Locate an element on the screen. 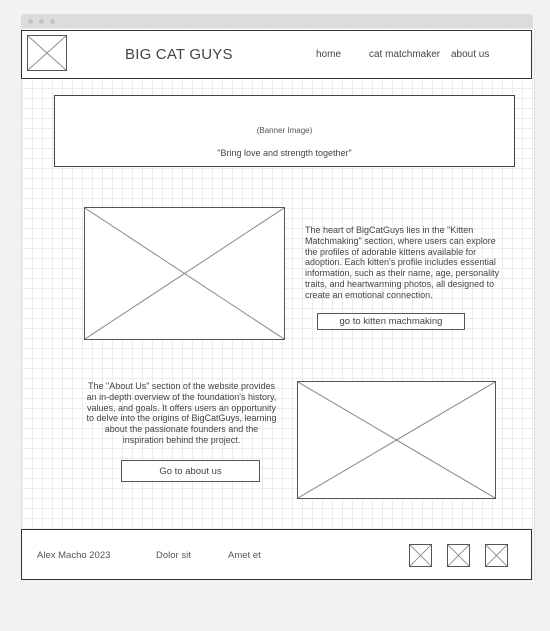 The image size is (550, 631). nav-link-home: home is located at coordinates (328, 54).